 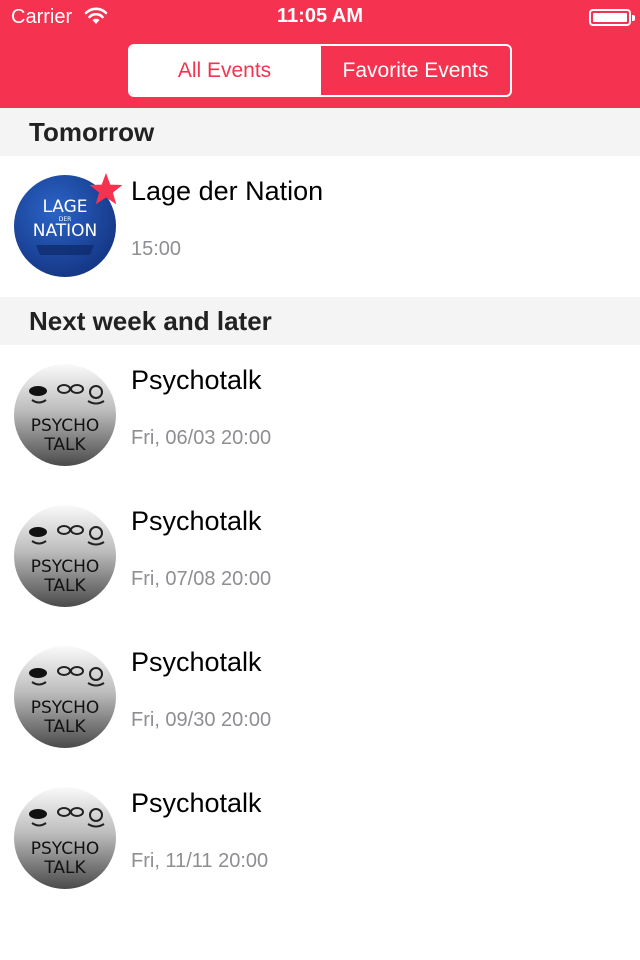 What do you see at coordinates (156, 249) in the screenshot?
I see `event-time: 15:00` at bounding box center [156, 249].